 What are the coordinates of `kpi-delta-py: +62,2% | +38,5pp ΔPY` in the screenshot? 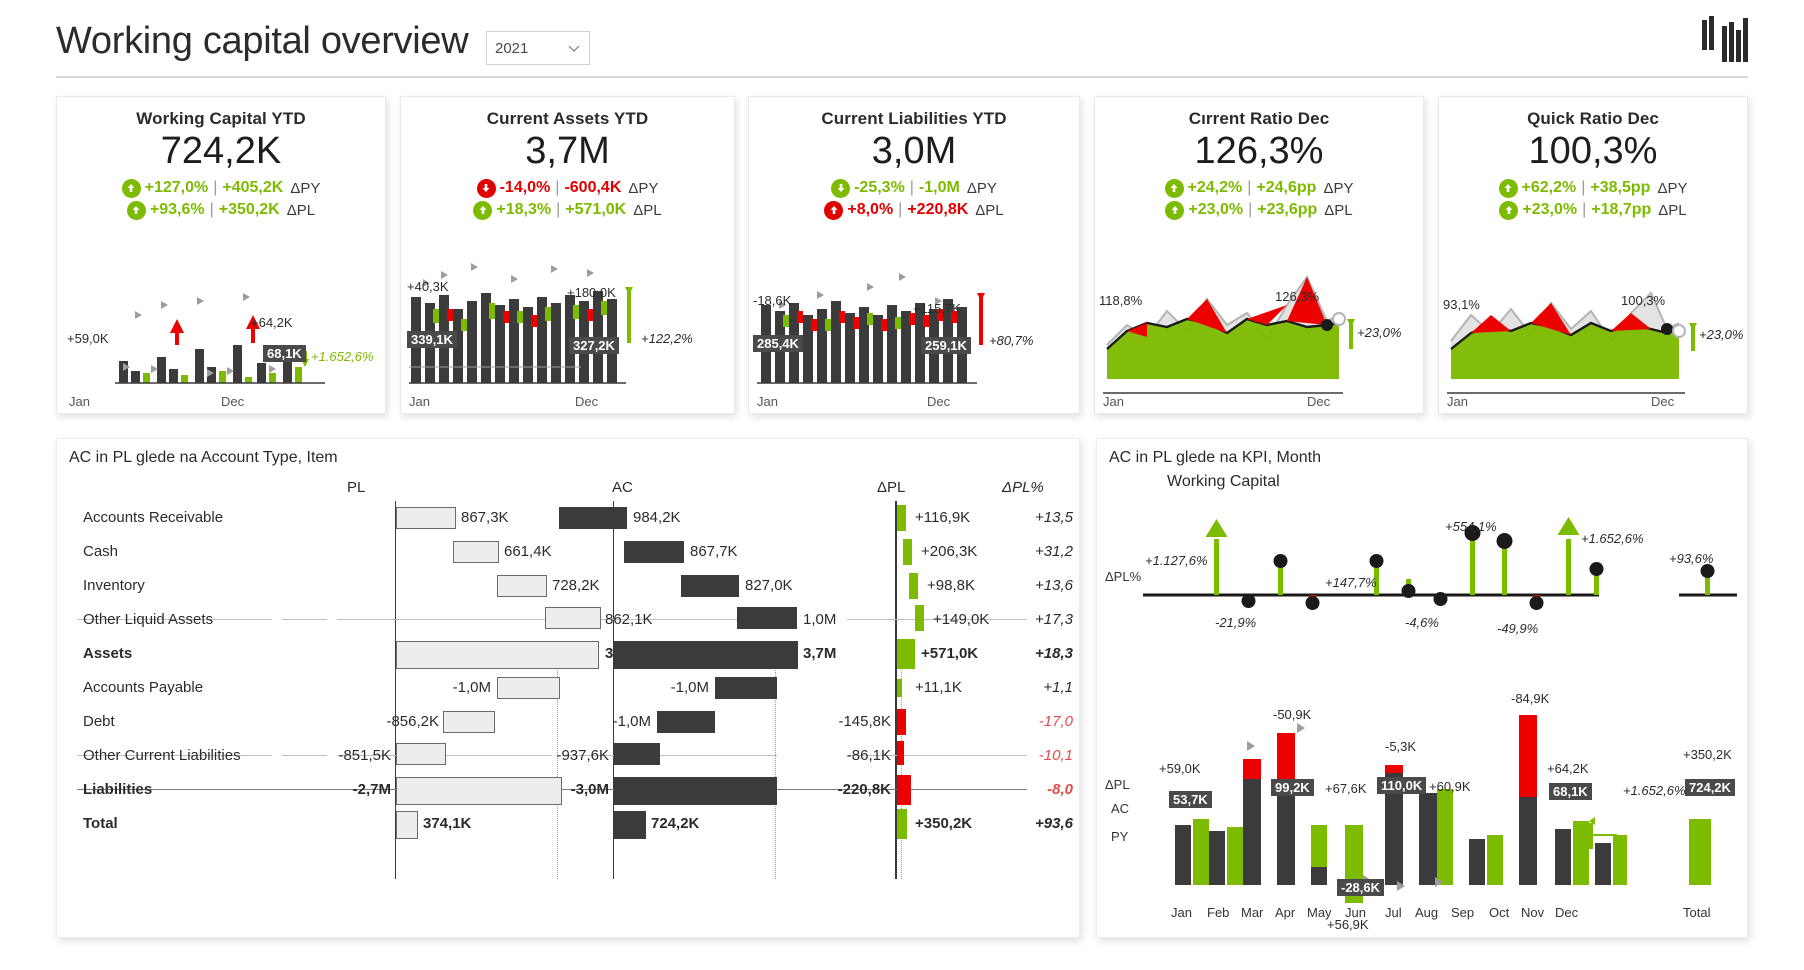 It's located at (1592, 188).